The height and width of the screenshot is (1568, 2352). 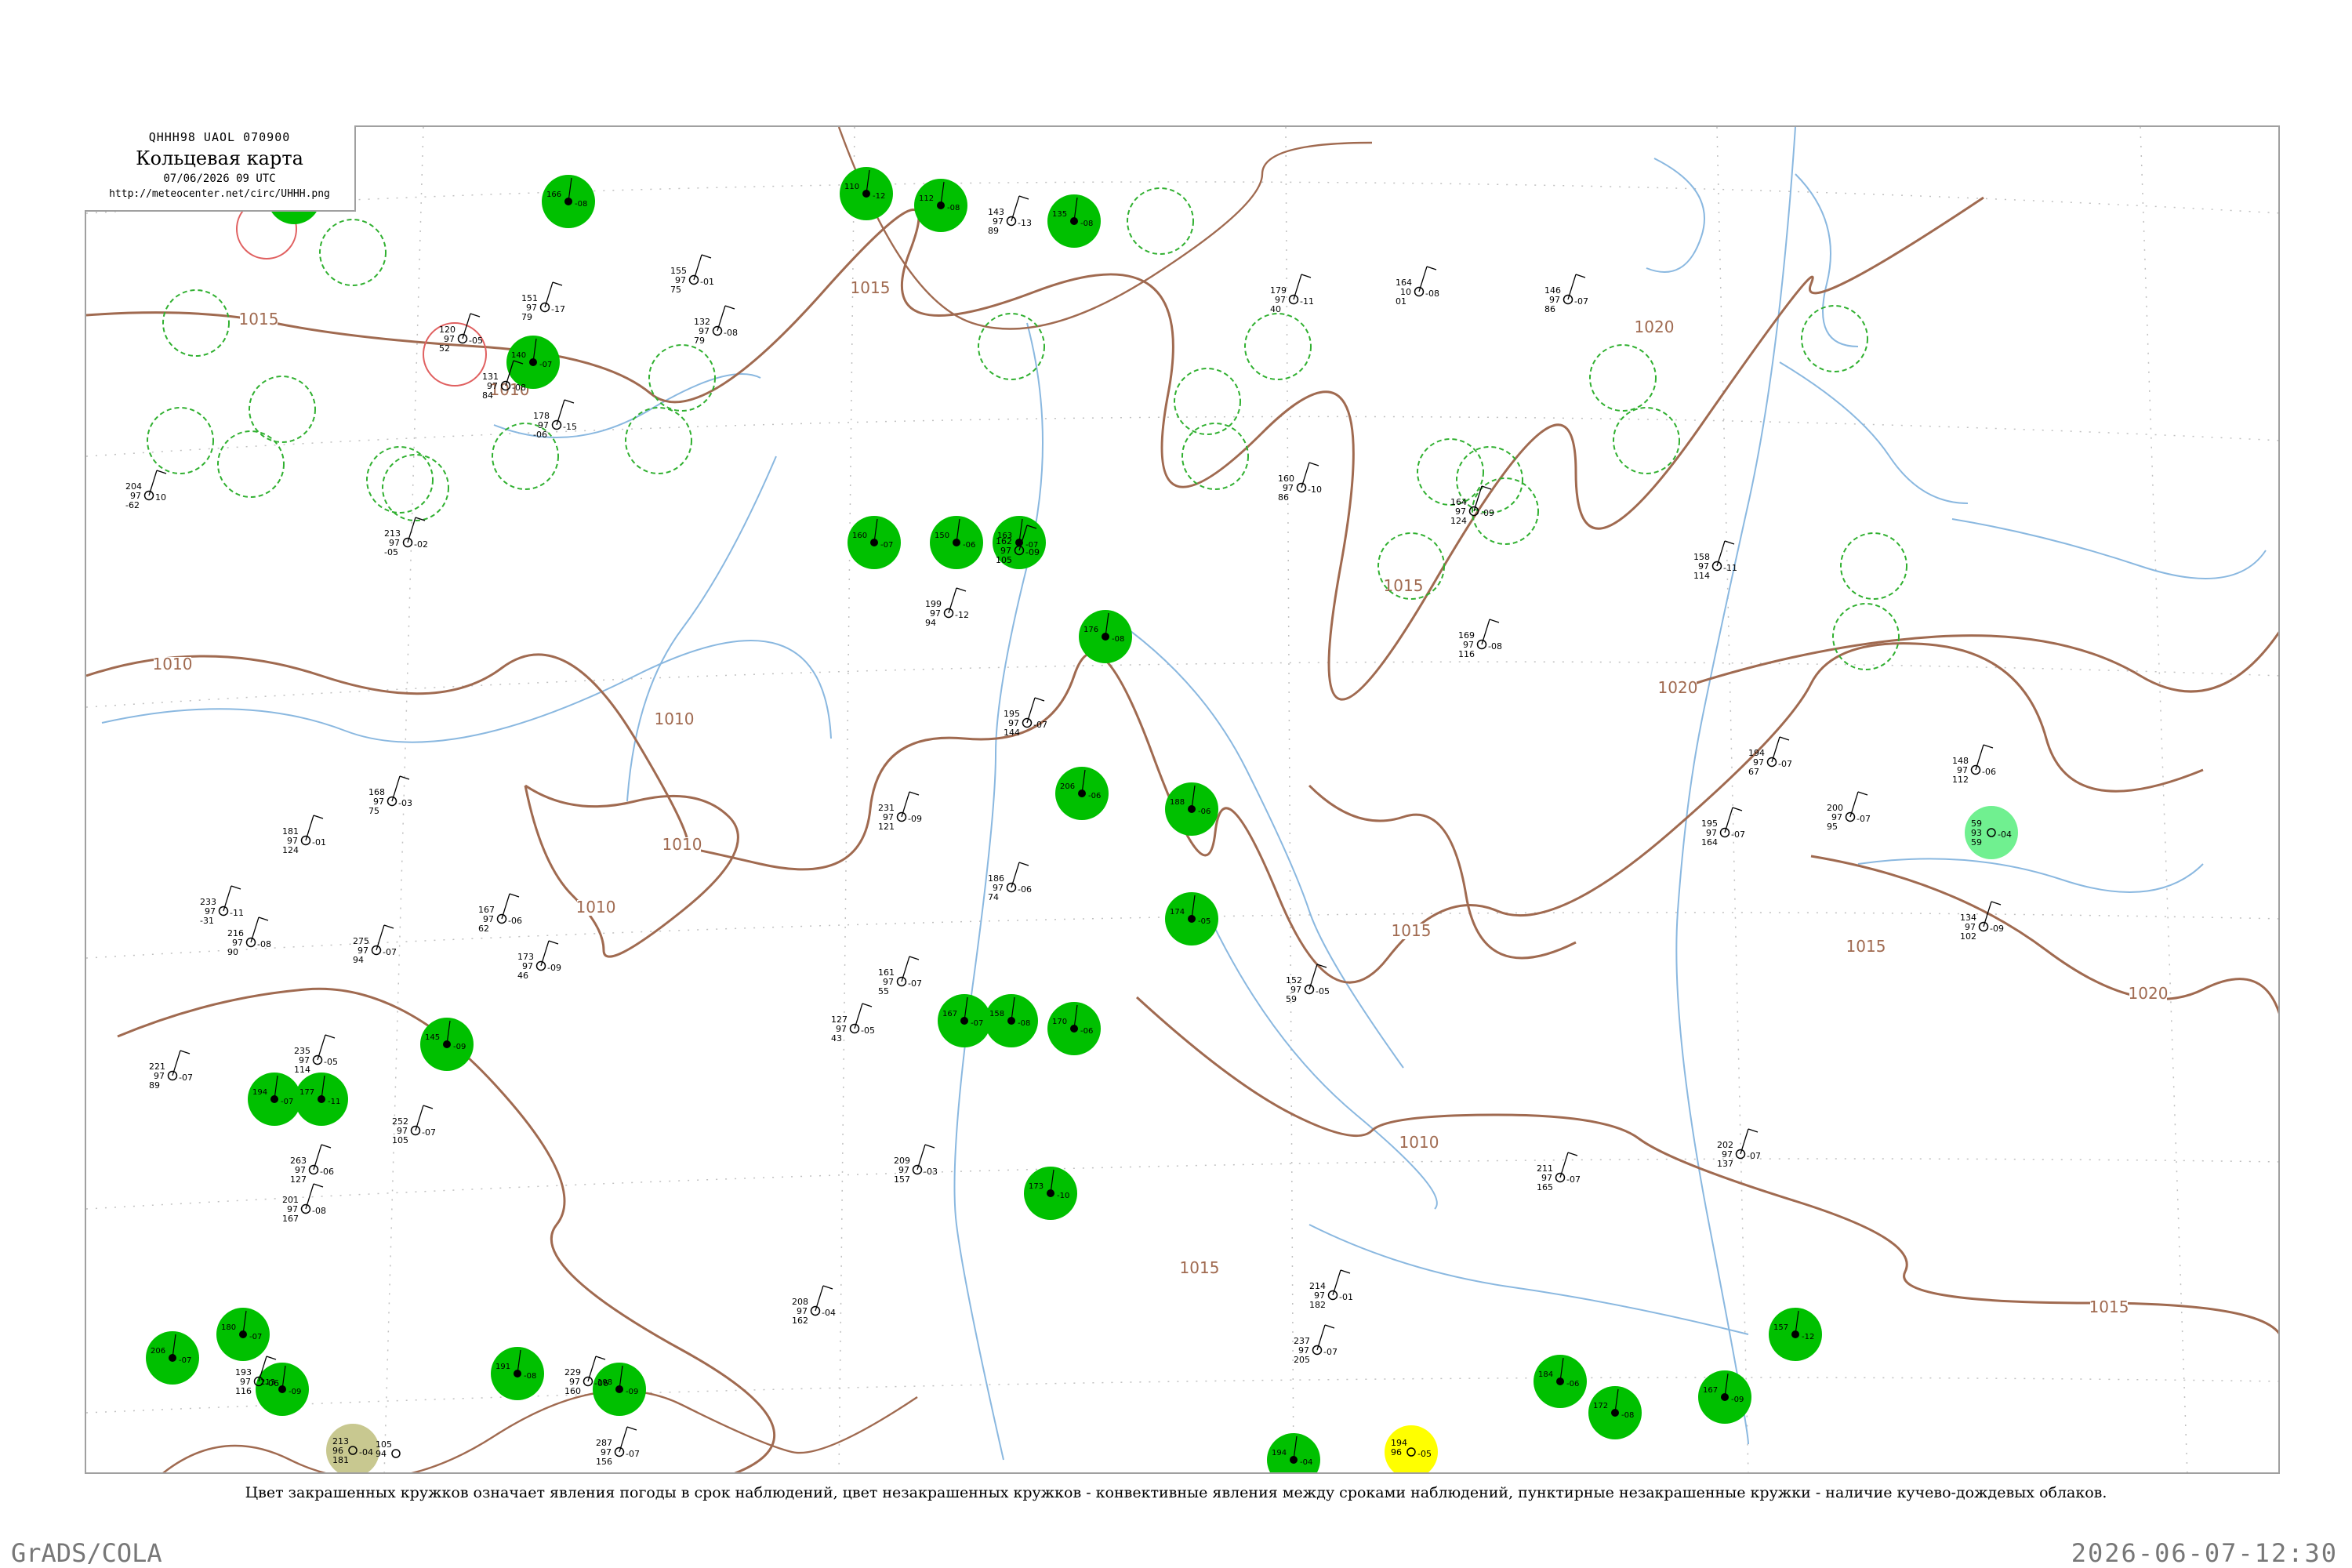 I want to click on station-tendency: -01, so click(x=707, y=282).